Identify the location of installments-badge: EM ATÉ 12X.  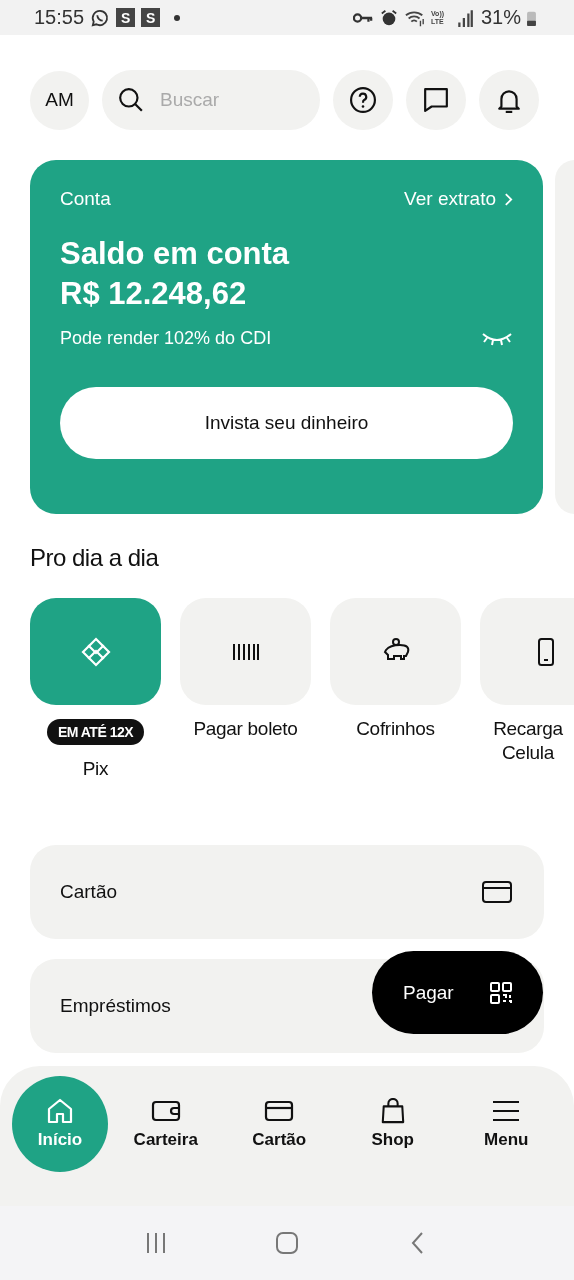
(95, 732).